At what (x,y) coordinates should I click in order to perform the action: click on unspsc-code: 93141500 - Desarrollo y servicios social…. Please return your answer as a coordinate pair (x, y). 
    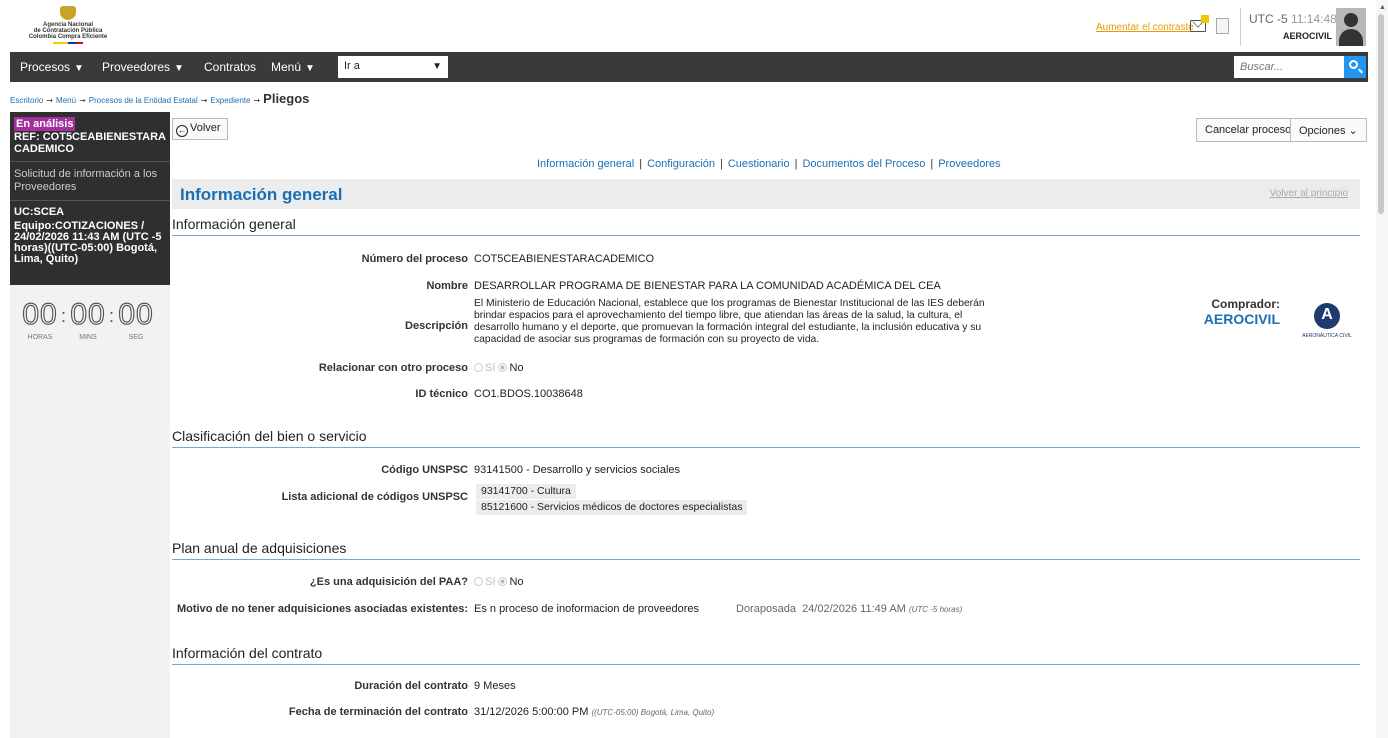
    Looking at the image, I should click on (577, 470).